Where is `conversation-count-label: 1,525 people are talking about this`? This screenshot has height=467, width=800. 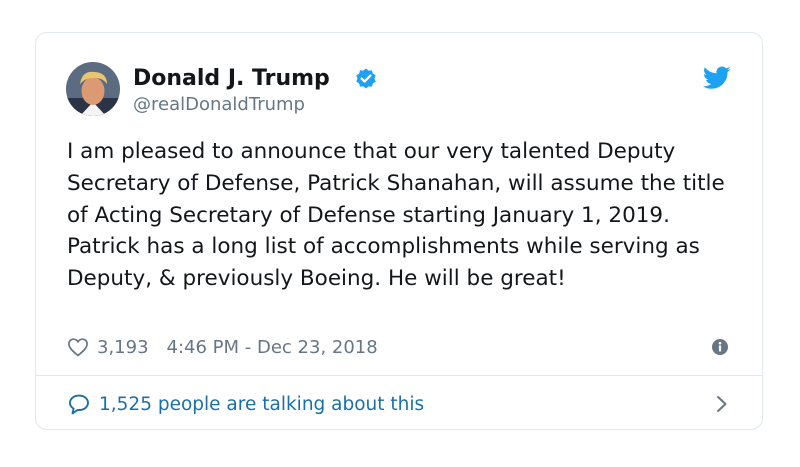
conversation-count-label: 1,525 people are talking about this is located at coordinates (261, 404).